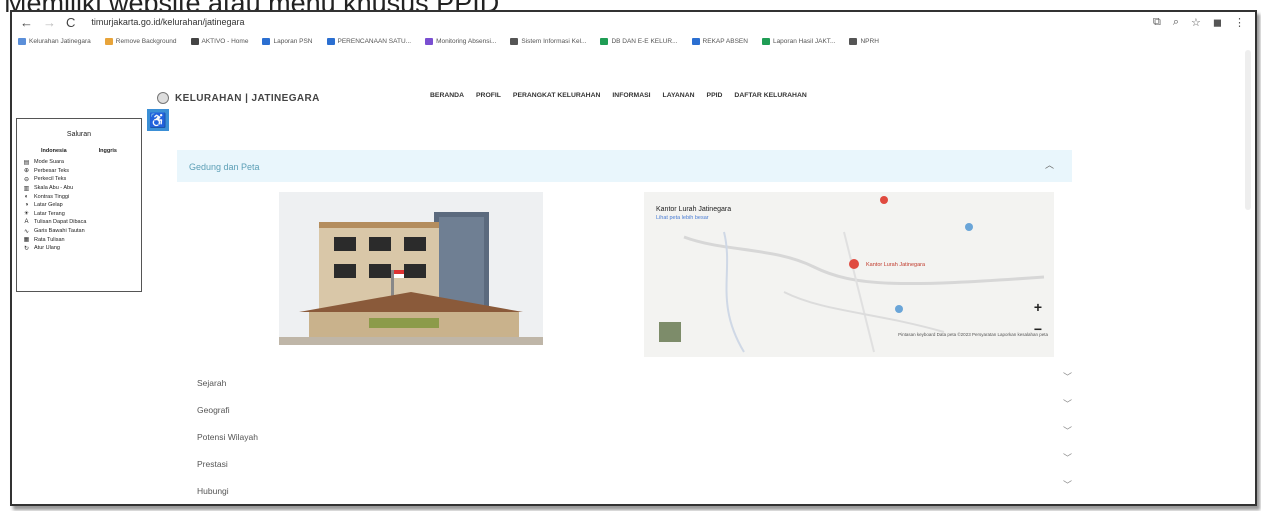  I want to click on site-brand: KELURAHAN | JATINEGARA, so click(238, 98).